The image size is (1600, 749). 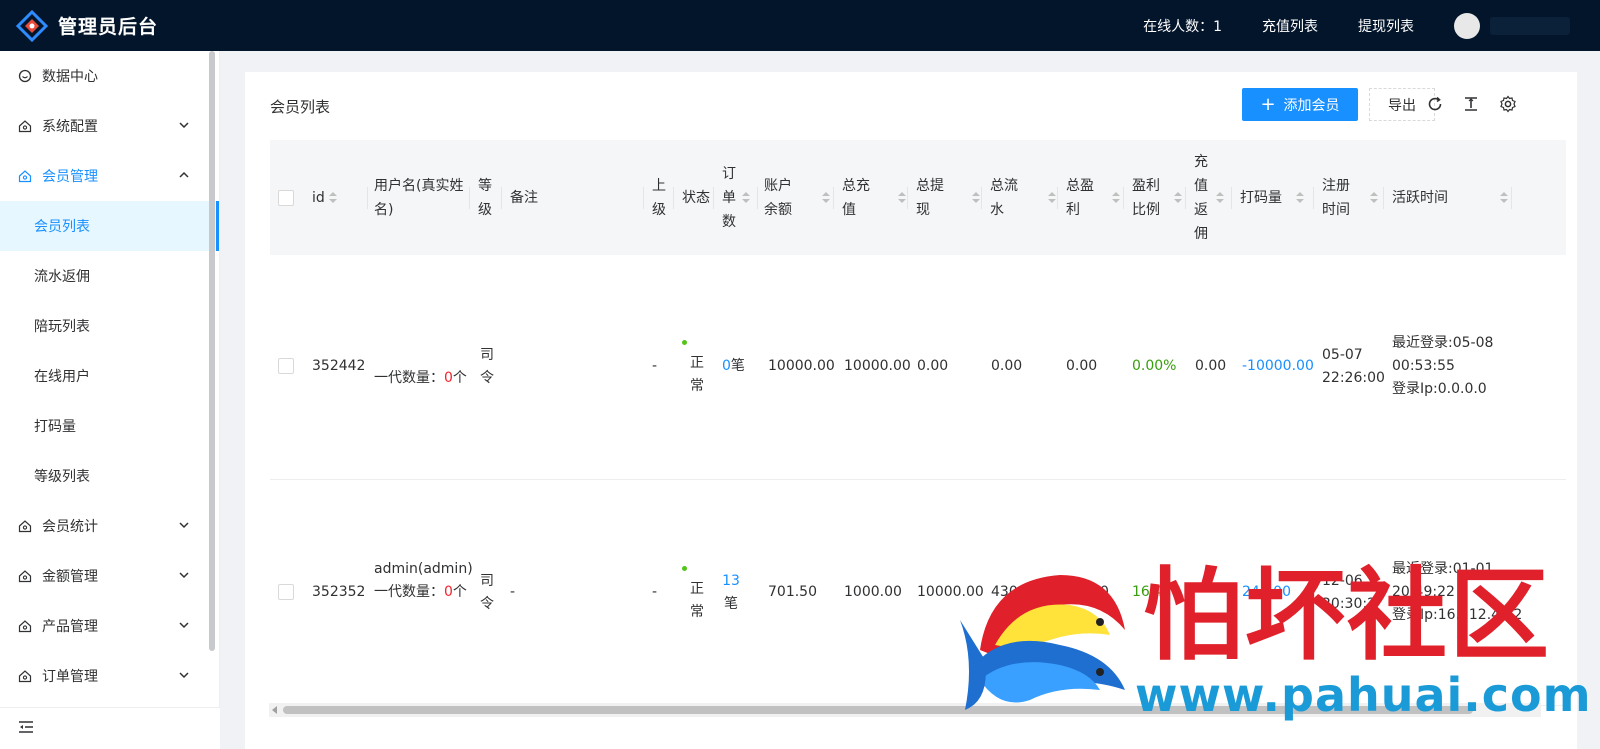 I want to click on sidebar-scrollbar, so click(x=212, y=351).